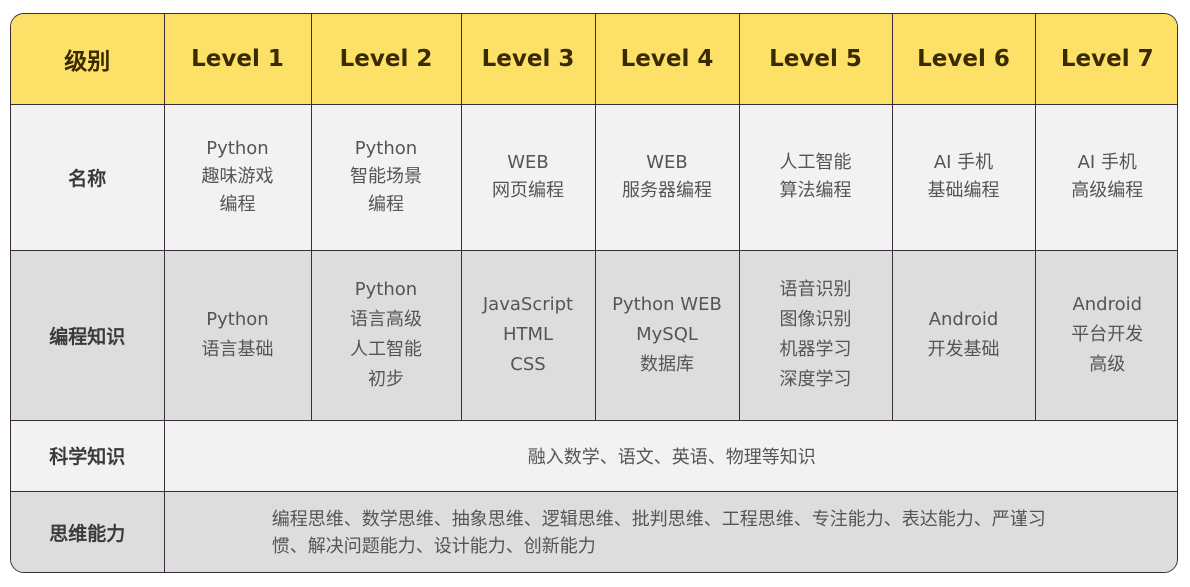  I want to click on coding-cell: 语音识别 图像识别 机器学习 深度学习, so click(815, 335).